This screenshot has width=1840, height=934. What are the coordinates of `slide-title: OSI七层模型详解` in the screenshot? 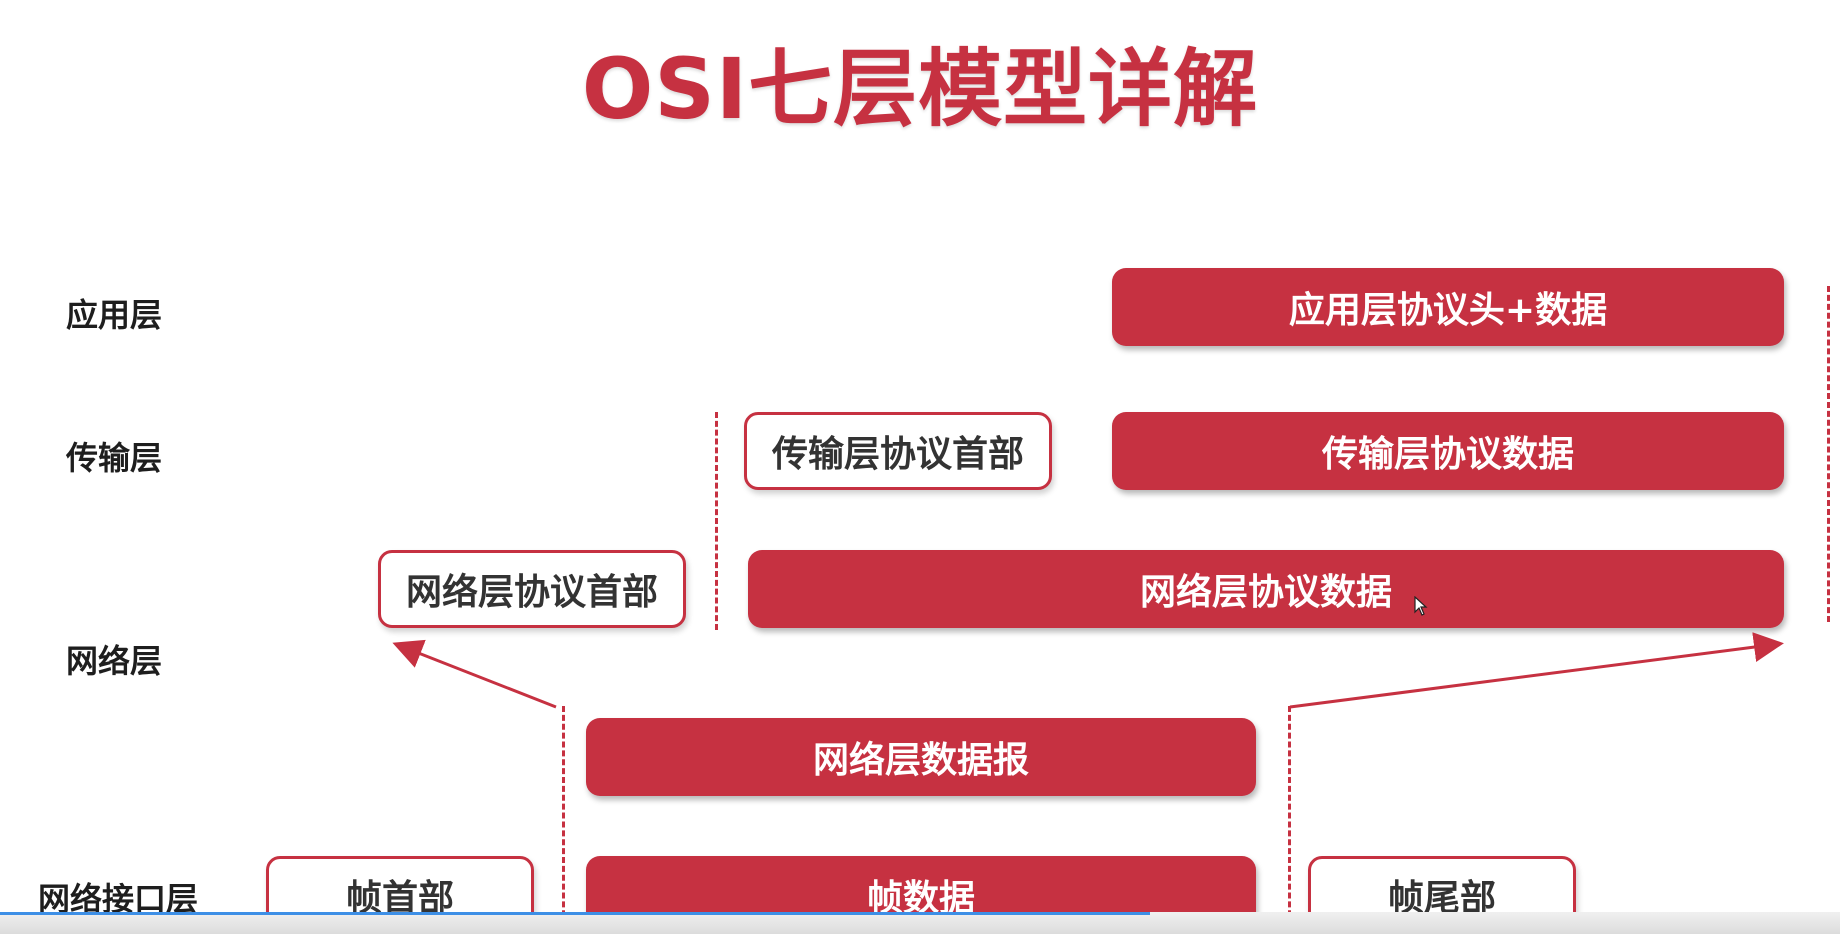 It's located at (920, 89).